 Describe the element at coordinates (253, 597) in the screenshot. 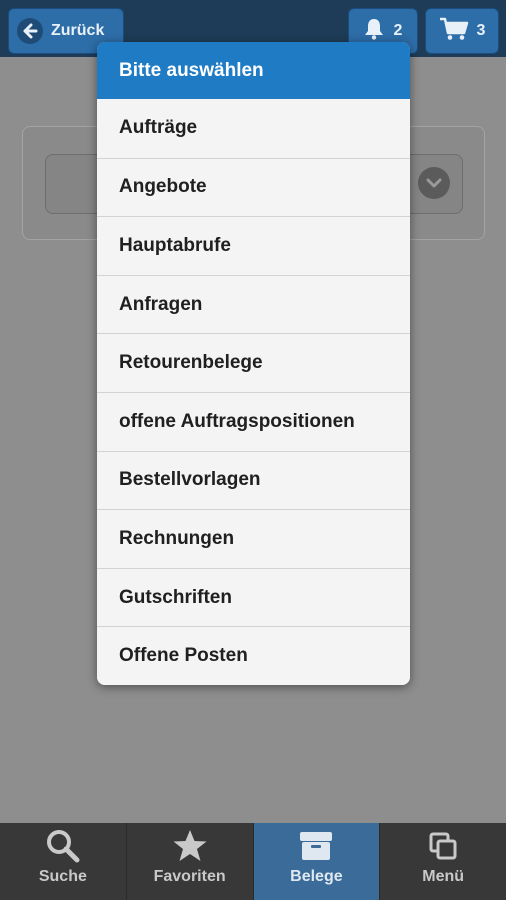

I see `option-gutschriften: Gutschriften` at that location.